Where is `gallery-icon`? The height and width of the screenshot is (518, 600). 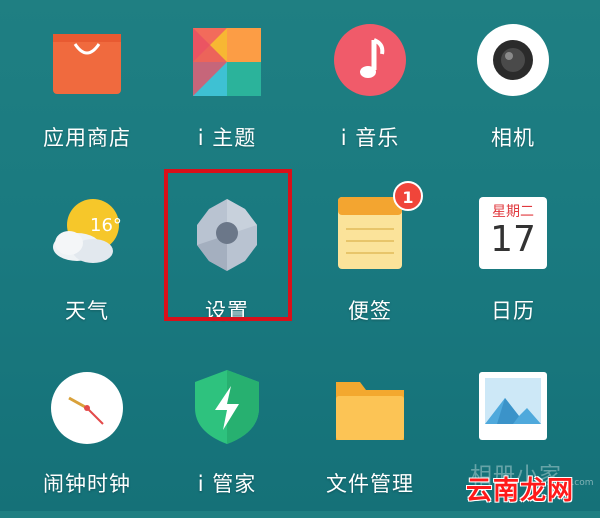
gallery-icon is located at coordinates (513, 408).